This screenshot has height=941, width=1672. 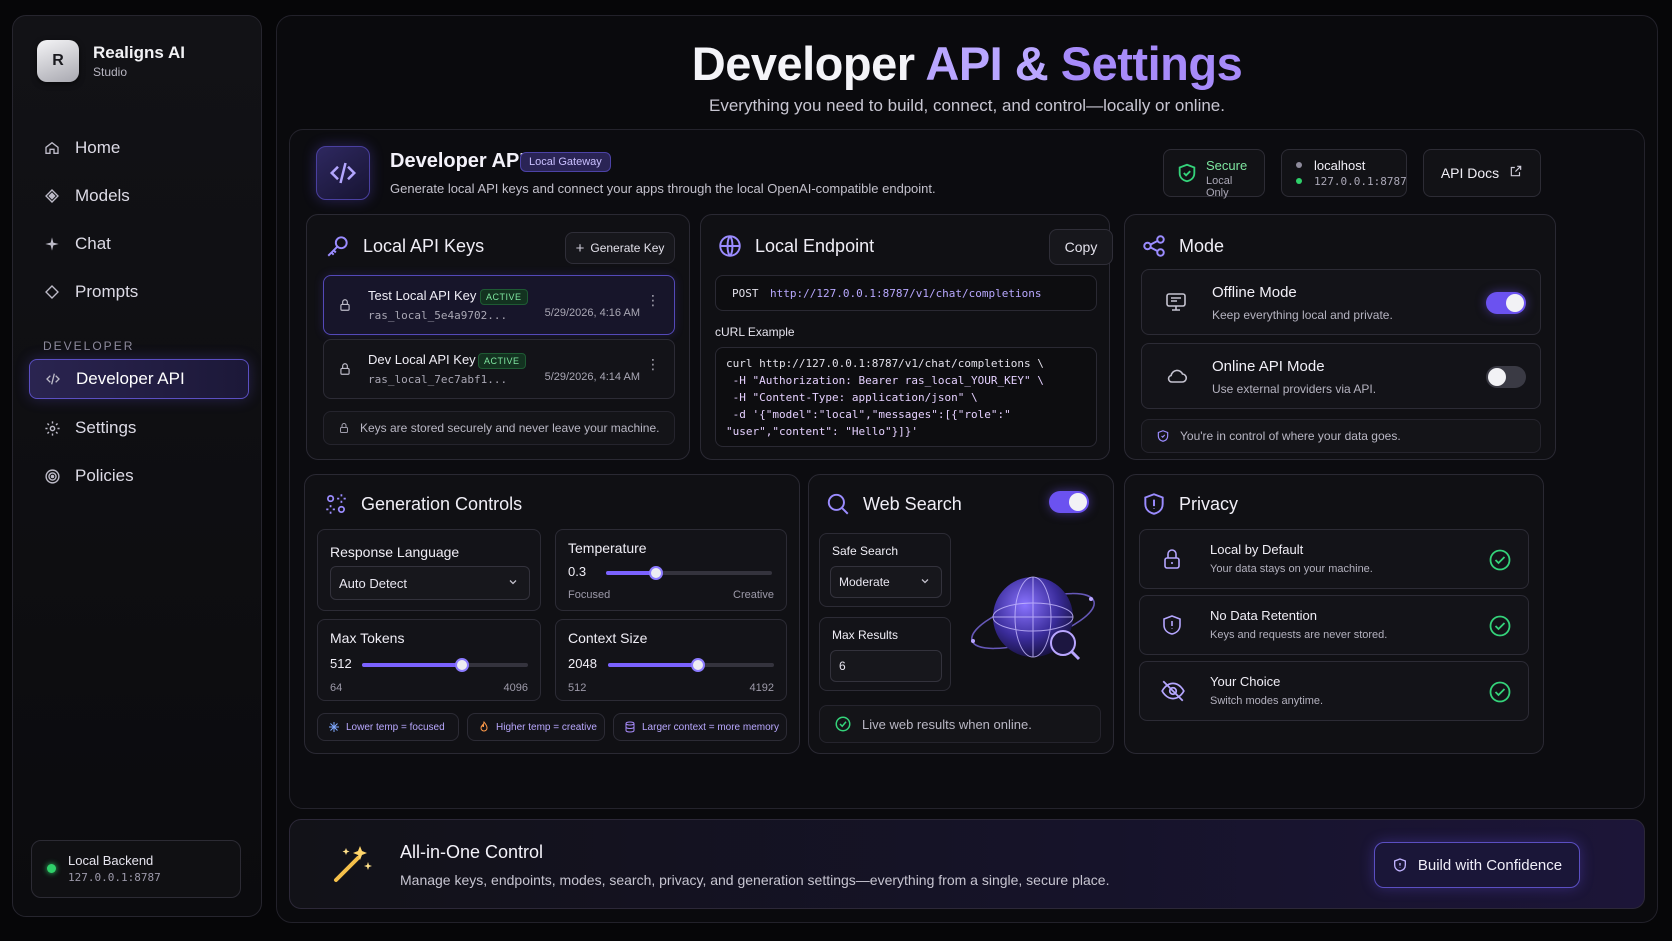 What do you see at coordinates (864, 582) in the screenshot?
I see `select-value: Moderate` at bounding box center [864, 582].